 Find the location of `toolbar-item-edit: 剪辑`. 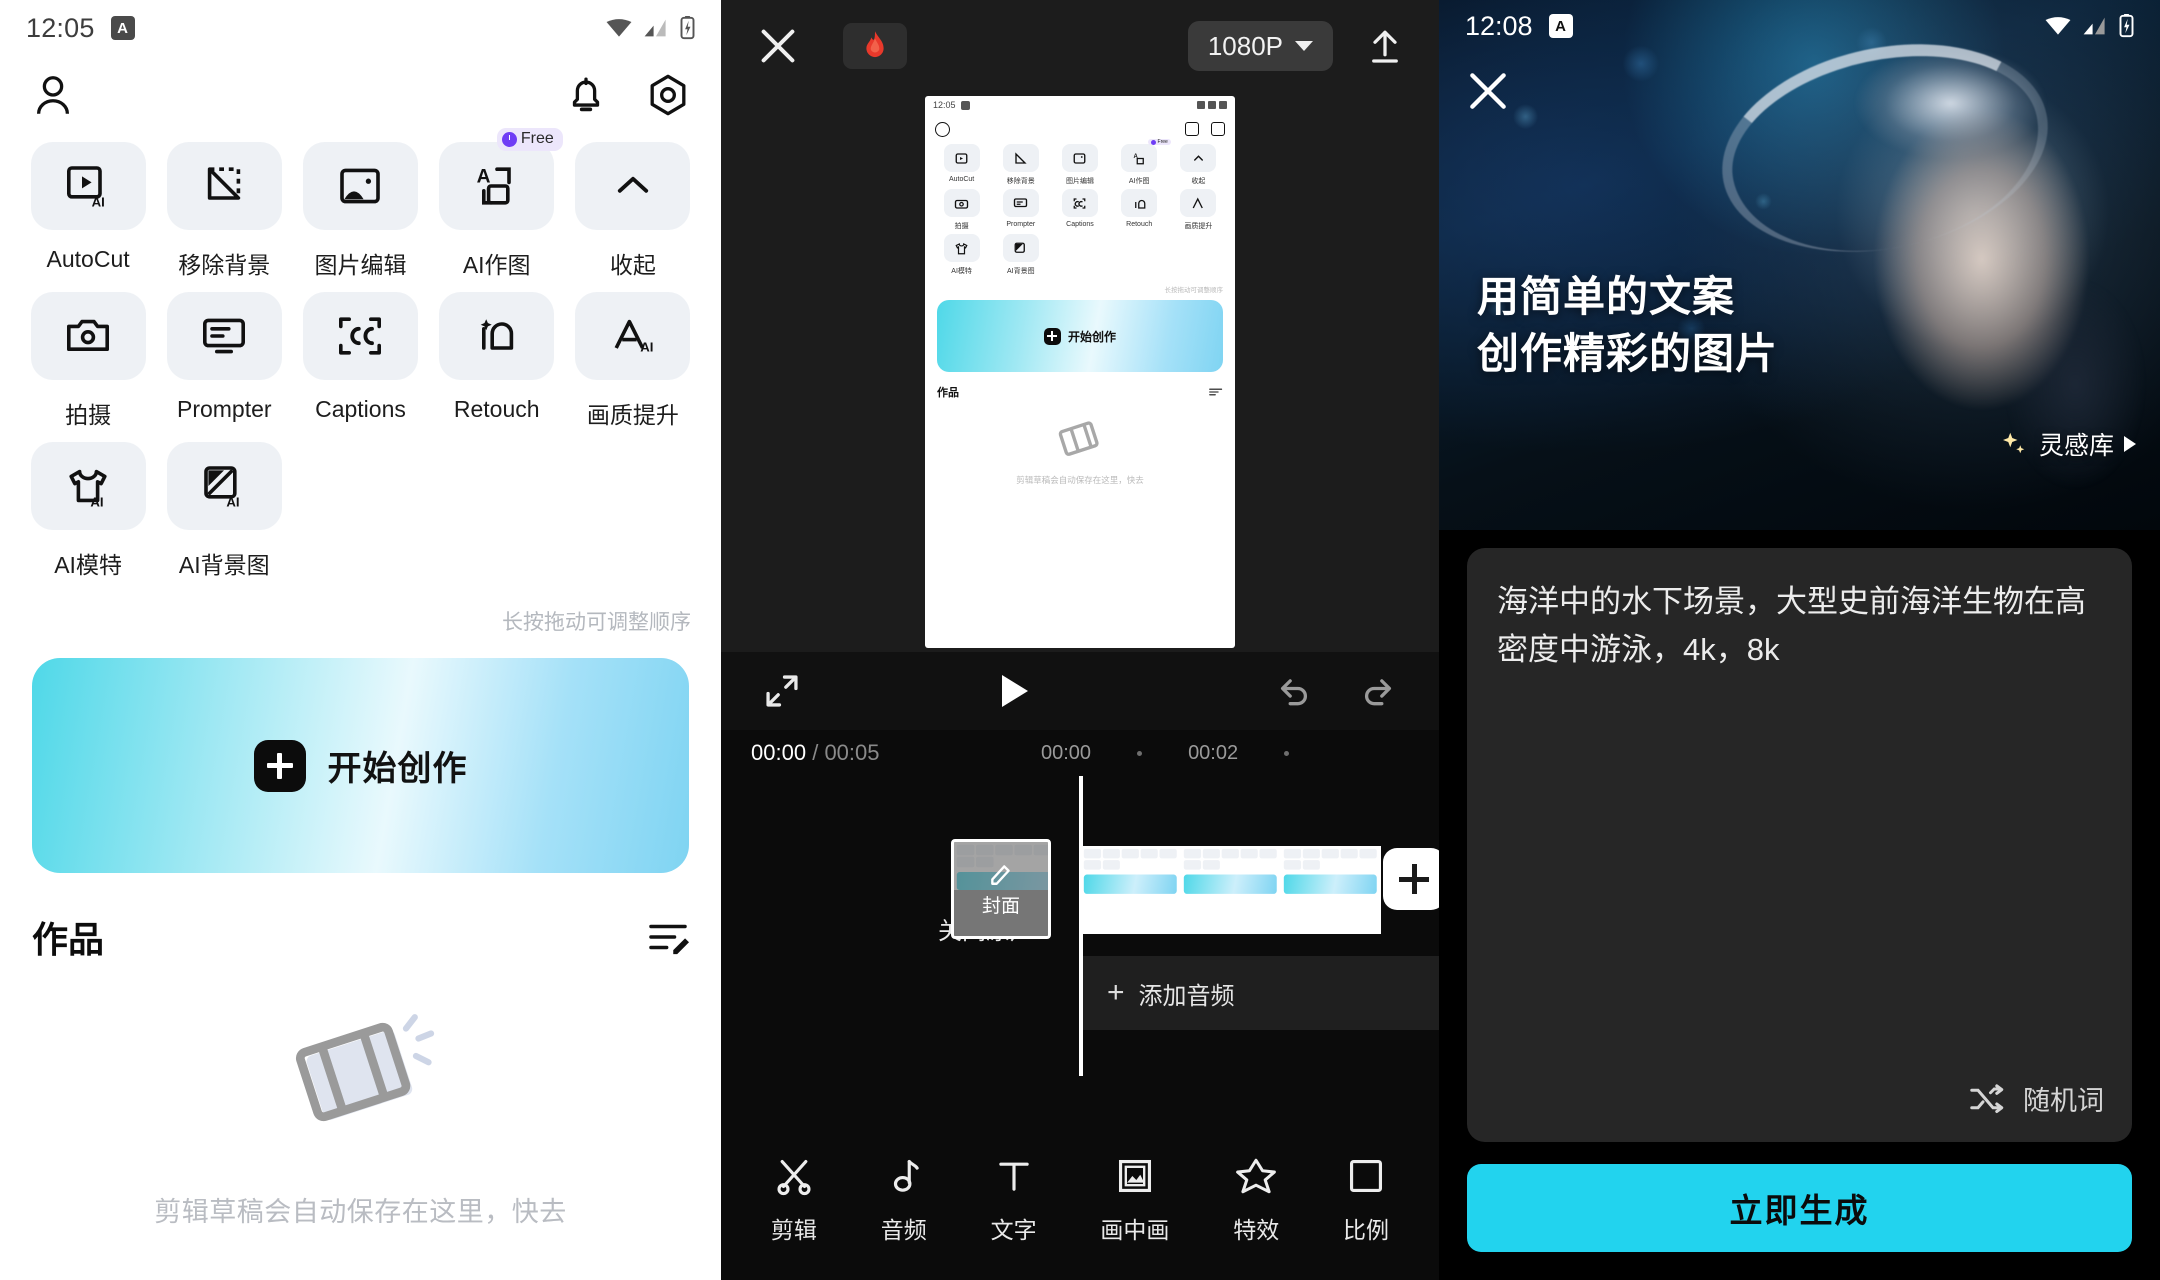

toolbar-item-edit: 剪辑 is located at coordinates (794, 1200).